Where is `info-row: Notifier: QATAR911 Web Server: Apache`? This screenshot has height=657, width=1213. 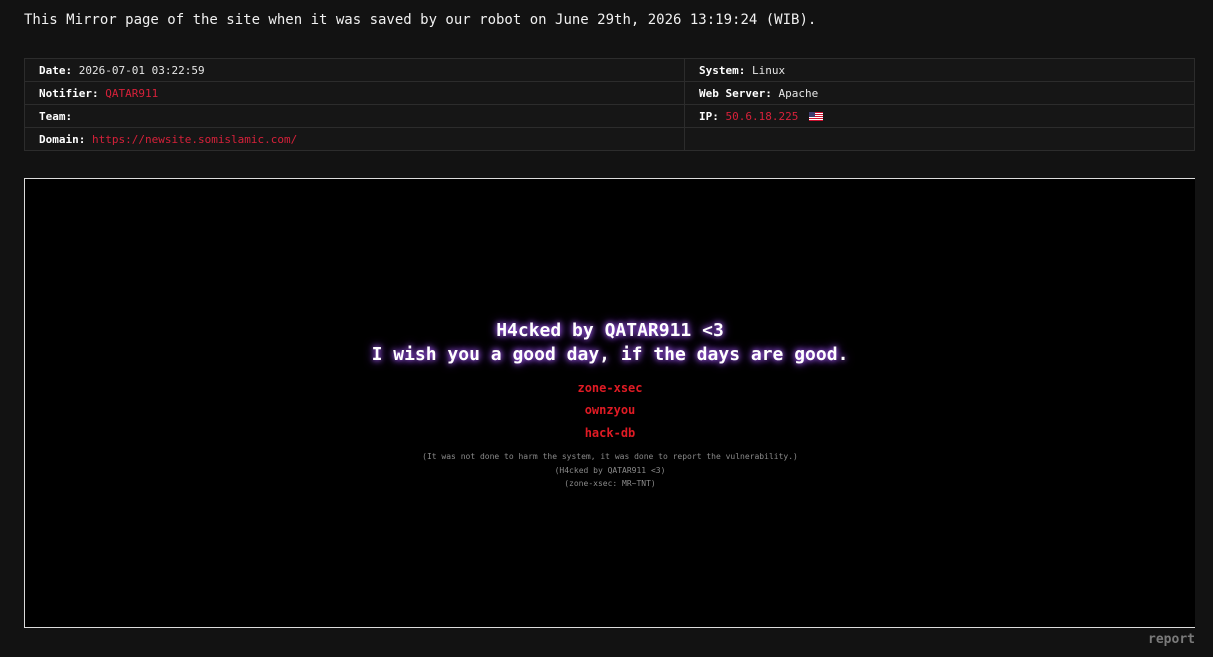 info-row: Notifier: QATAR911 Web Server: Apache is located at coordinates (609, 93).